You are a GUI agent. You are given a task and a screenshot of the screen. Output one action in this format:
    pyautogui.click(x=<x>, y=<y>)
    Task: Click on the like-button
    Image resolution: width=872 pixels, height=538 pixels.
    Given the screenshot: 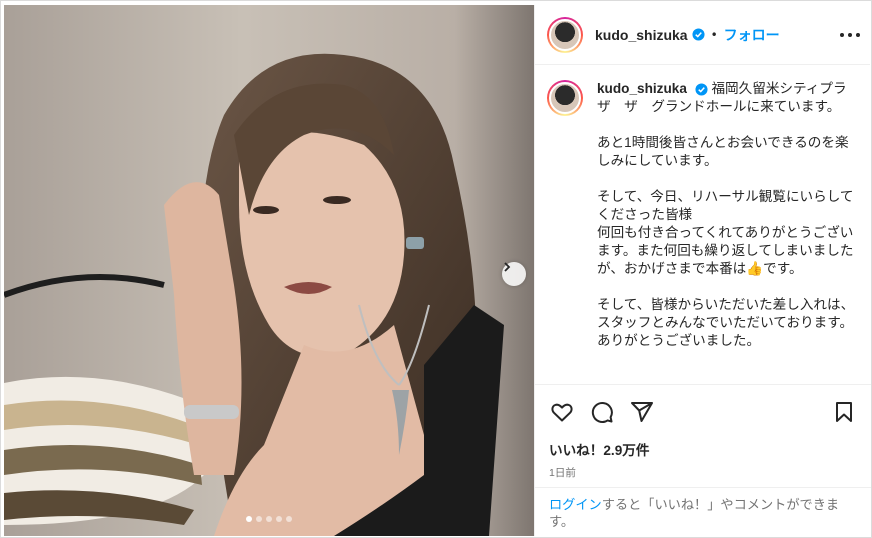 What is the action you would take?
    pyautogui.click(x=562, y=412)
    